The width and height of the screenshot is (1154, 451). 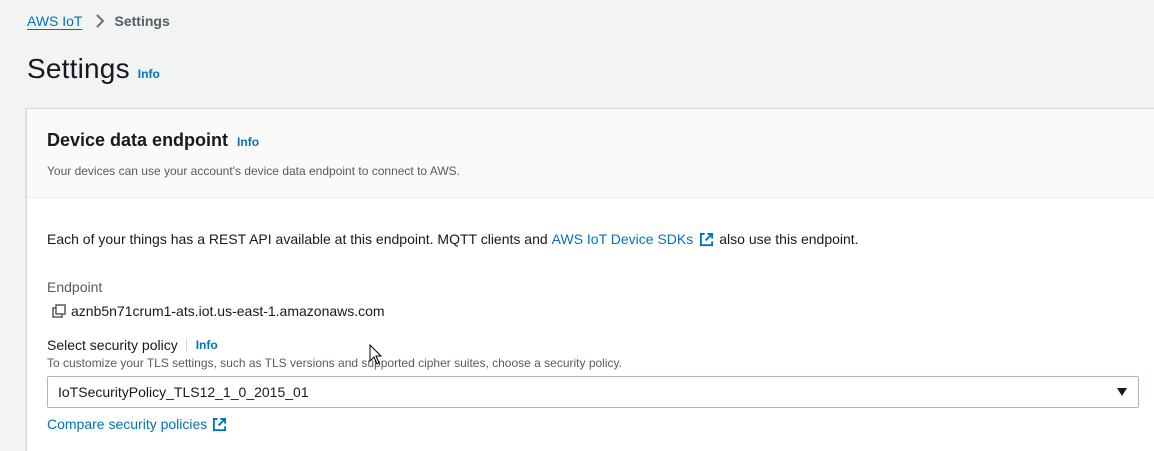 I want to click on body-text-suffix: also use this endpoint., so click(x=789, y=239).